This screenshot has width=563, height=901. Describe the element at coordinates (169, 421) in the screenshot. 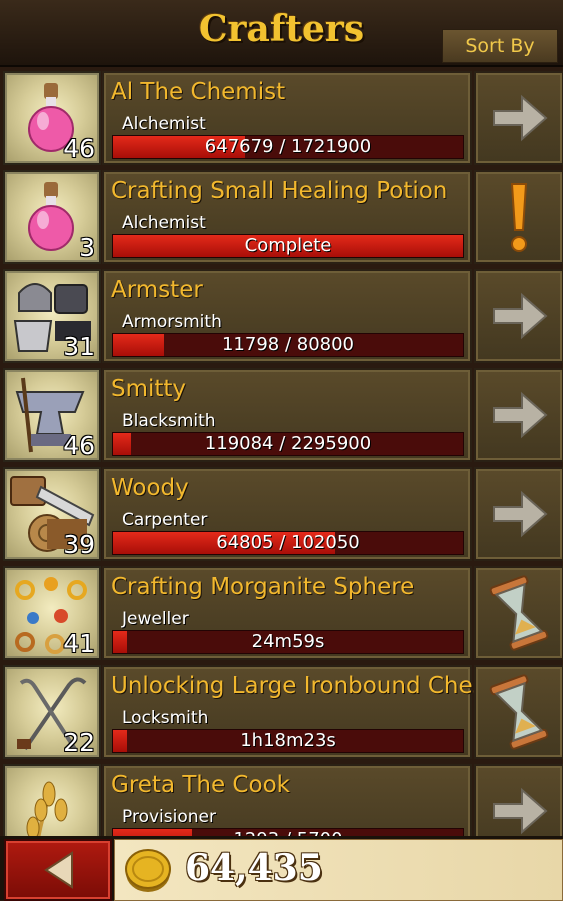

I see `crafter-profession: Blacksmith` at that location.